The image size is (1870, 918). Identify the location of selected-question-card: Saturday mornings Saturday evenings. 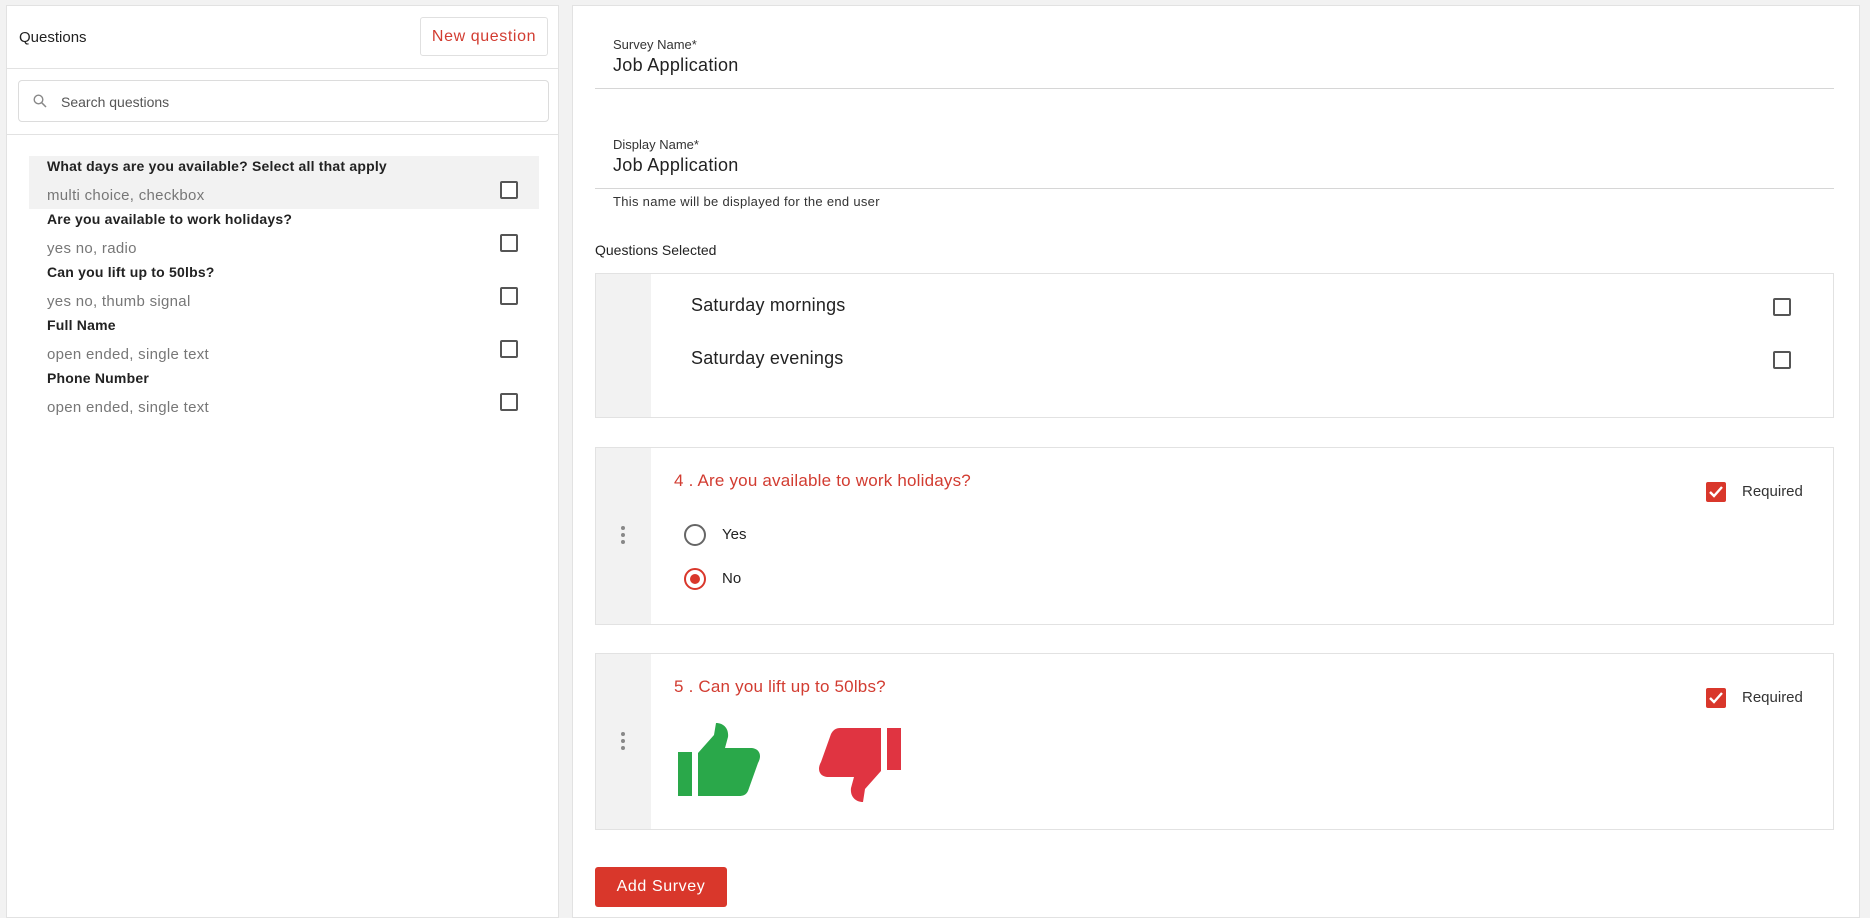
(1214, 345).